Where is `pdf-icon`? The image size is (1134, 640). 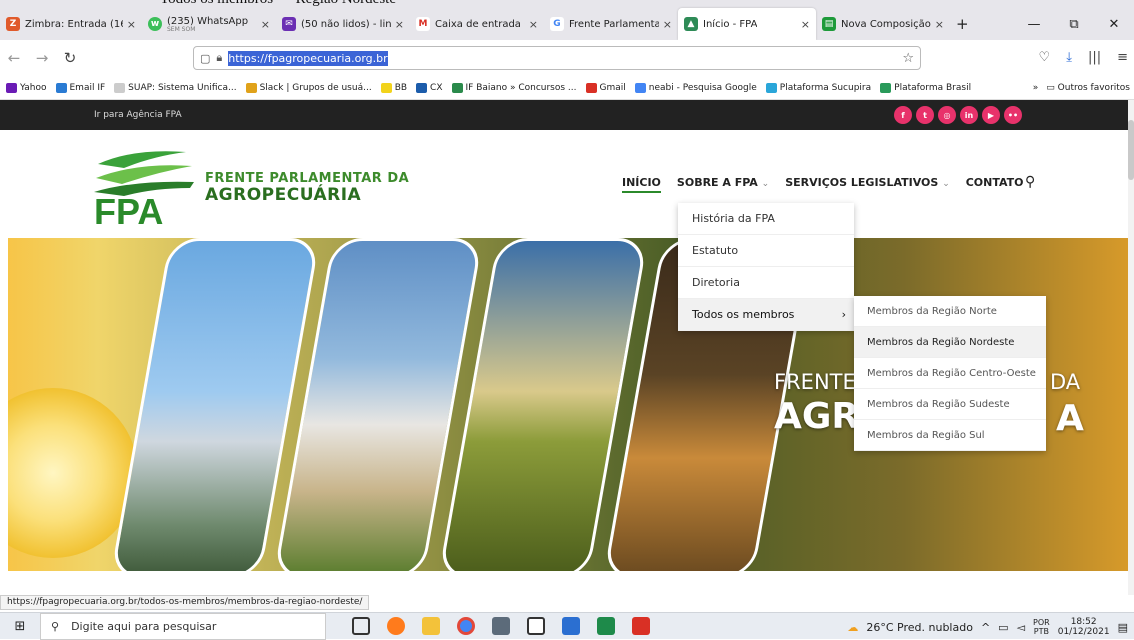 pdf-icon is located at coordinates (641, 626).